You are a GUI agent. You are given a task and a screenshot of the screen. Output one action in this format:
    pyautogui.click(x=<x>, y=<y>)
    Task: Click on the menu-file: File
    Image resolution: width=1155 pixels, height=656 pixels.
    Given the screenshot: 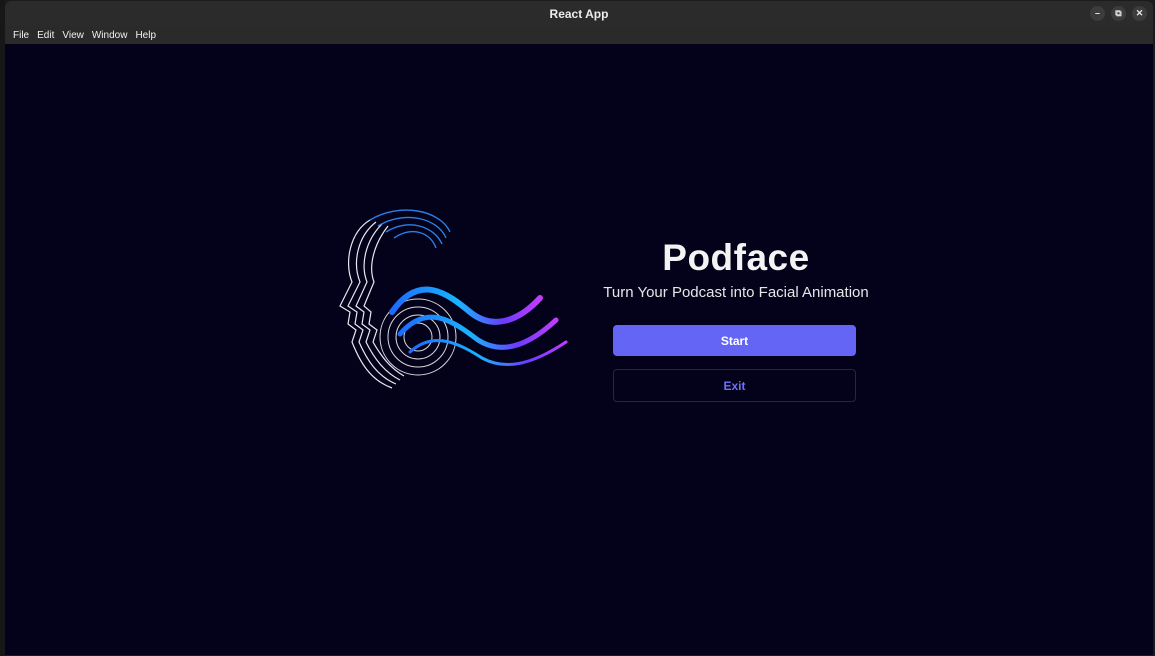 What is the action you would take?
    pyautogui.click(x=21, y=35)
    